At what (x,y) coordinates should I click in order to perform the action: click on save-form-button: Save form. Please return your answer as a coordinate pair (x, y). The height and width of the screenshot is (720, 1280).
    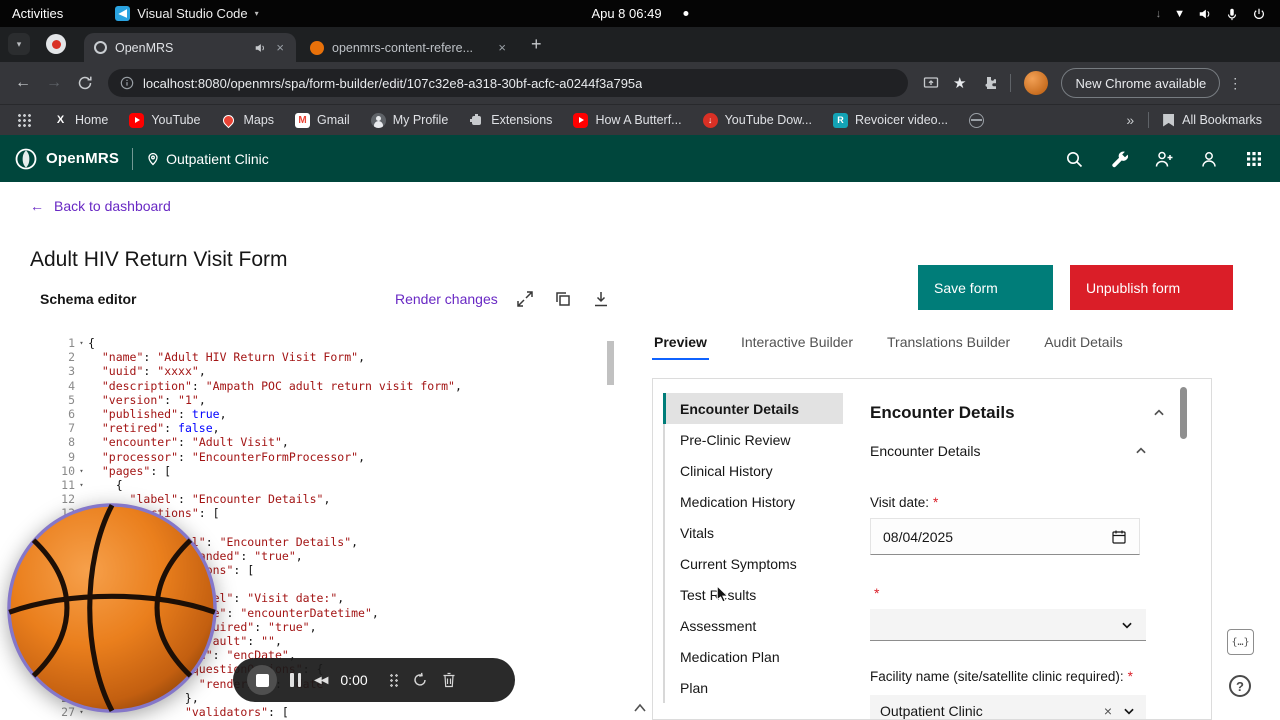
    Looking at the image, I should click on (985, 287).